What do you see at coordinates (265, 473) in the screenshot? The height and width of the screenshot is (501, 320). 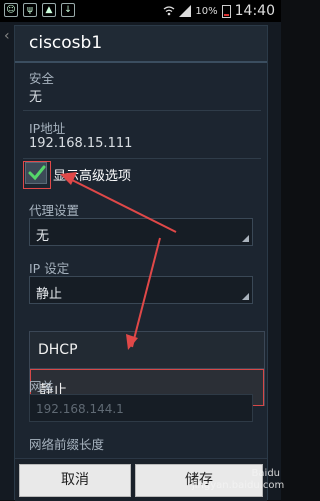 I see `watermark-line1: Baidu` at bounding box center [265, 473].